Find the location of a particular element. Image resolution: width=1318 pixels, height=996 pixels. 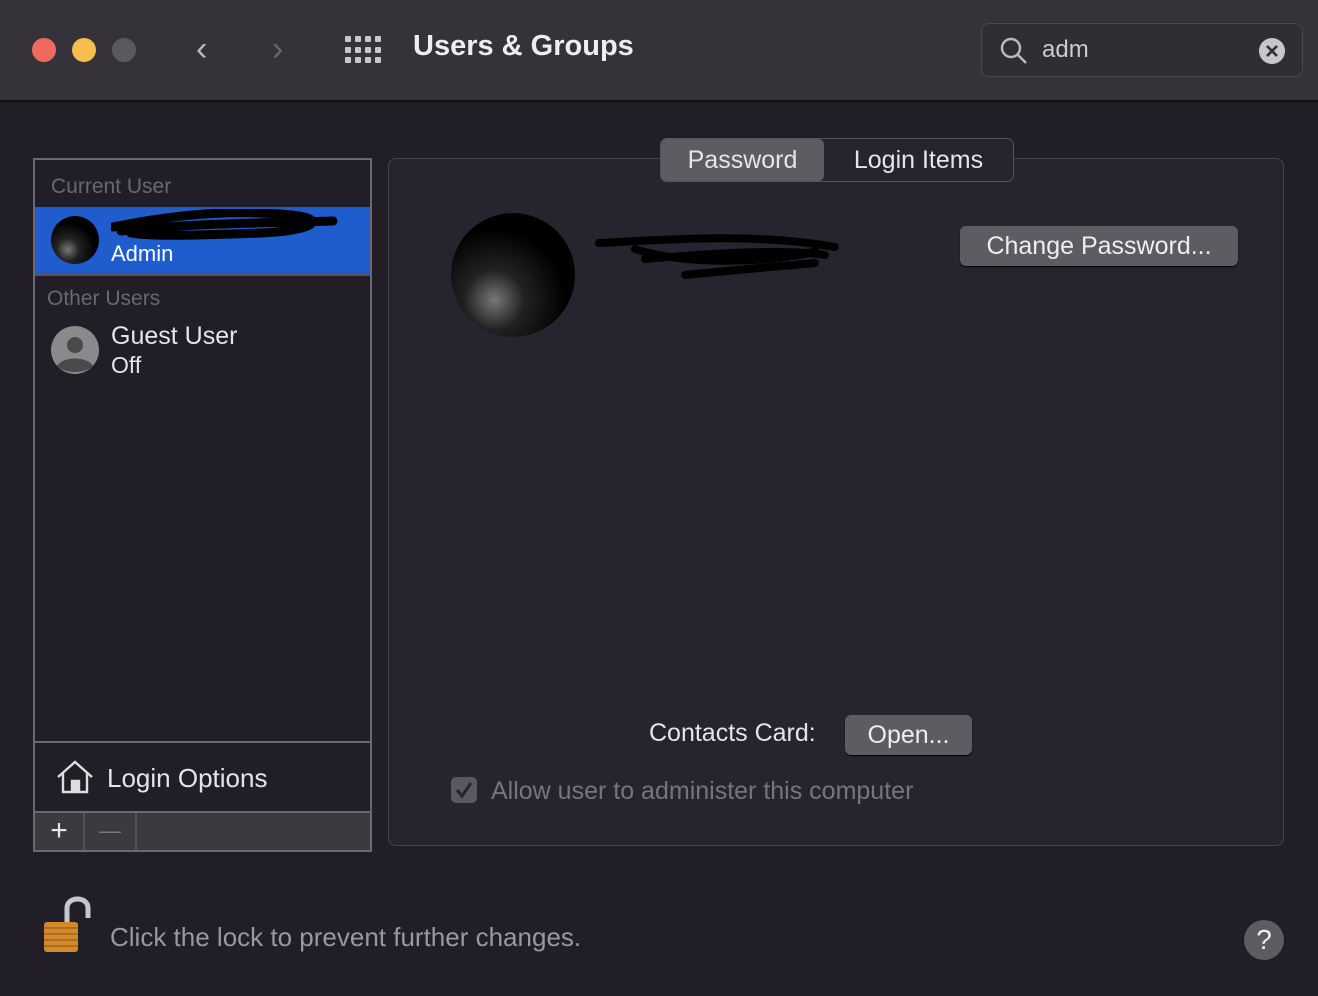

help-button: ? is located at coordinates (1264, 940).